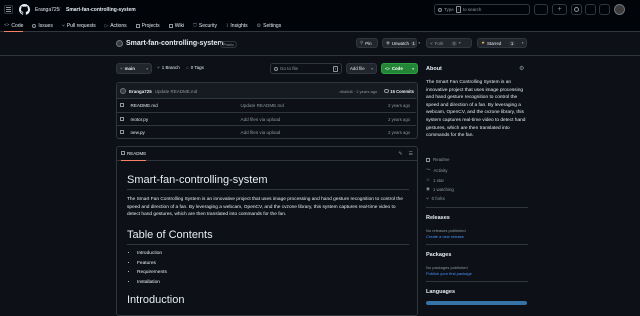 This screenshot has width=640, height=316. Describe the element at coordinates (310, 105) in the screenshot. I see `file-commit-message: Update README.md` at that location.